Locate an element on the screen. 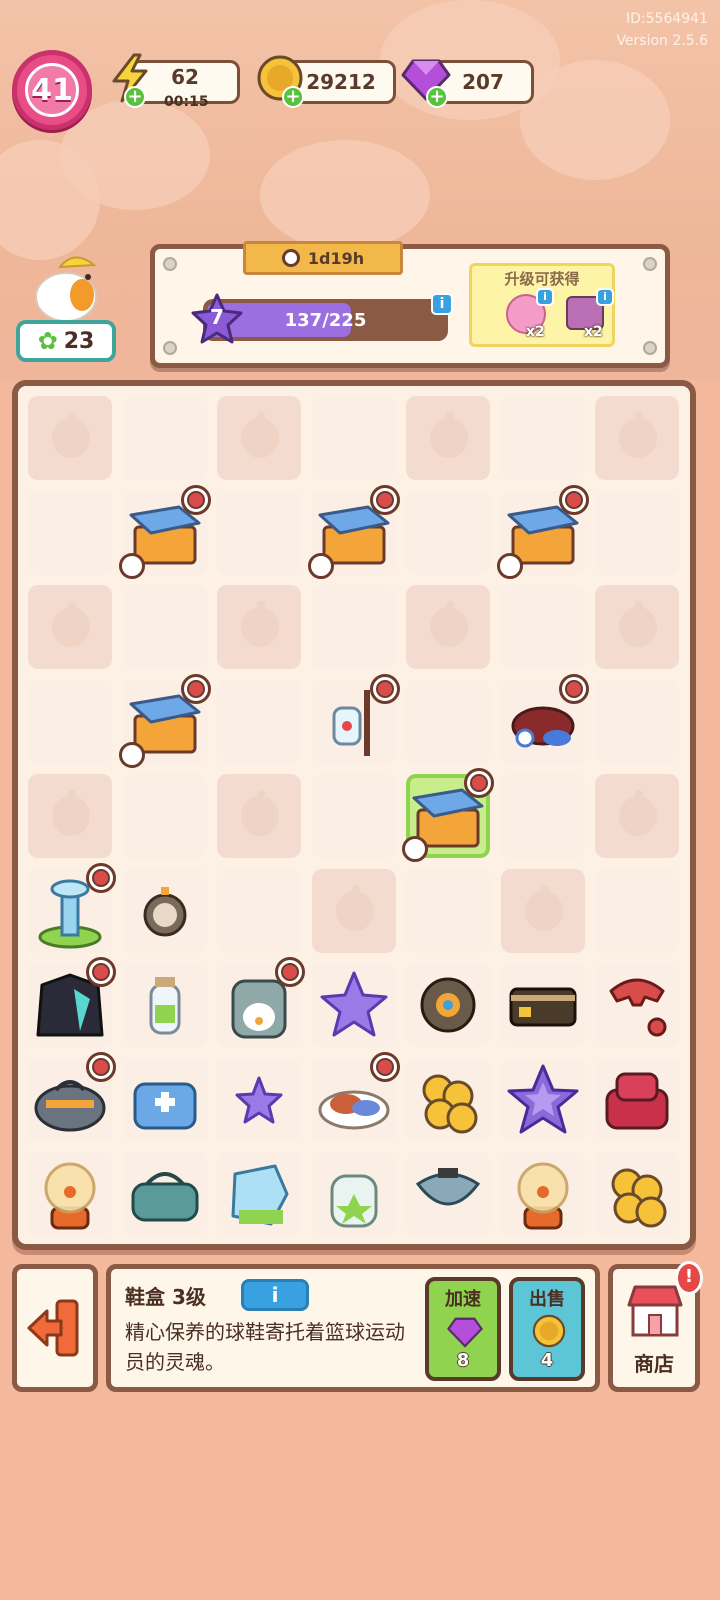 This screenshot has height=1600, width=720. board-cell-food-plate is located at coordinates (355, 1096).